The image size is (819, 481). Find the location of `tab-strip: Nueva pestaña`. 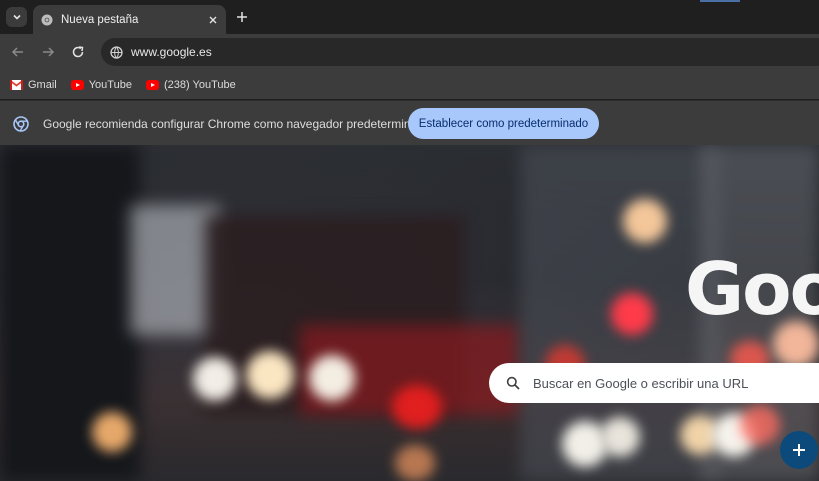

tab-strip: Nueva pestaña is located at coordinates (409, 17).